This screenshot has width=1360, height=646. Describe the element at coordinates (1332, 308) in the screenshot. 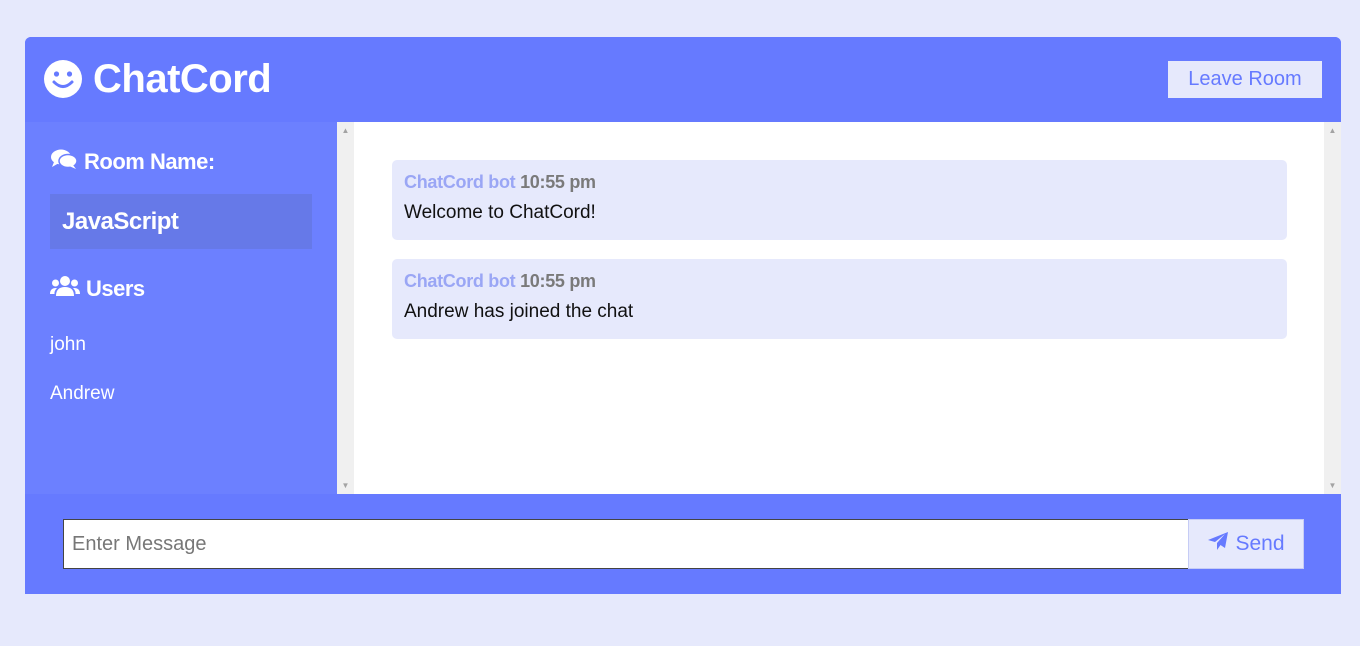

I see `messages-scrollbar: ▲ ▼` at that location.